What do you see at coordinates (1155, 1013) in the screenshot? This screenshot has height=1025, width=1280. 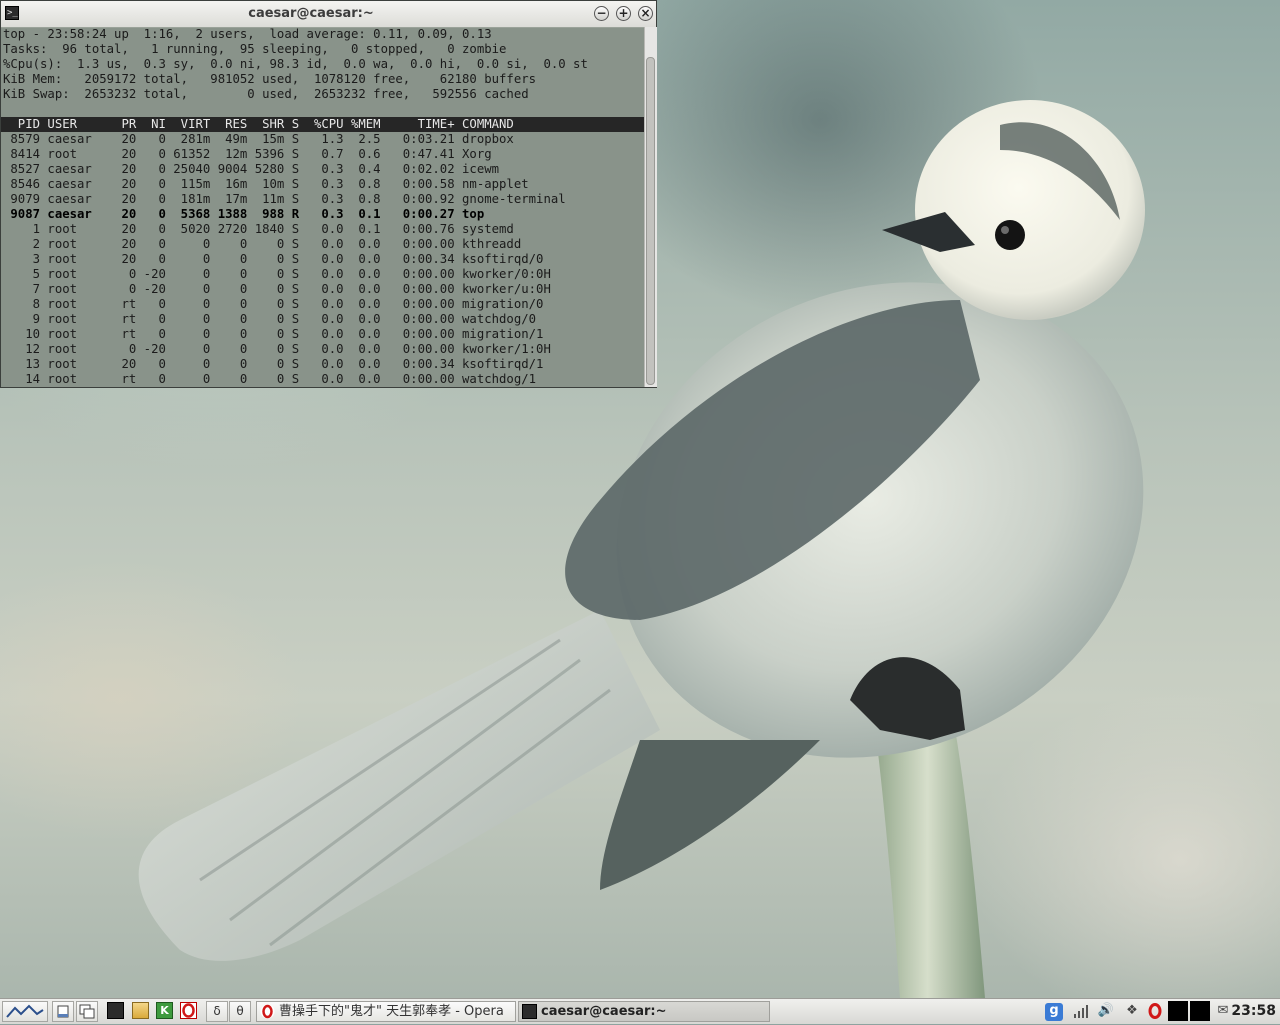 I see `opera-tray-icon` at bounding box center [1155, 1013].